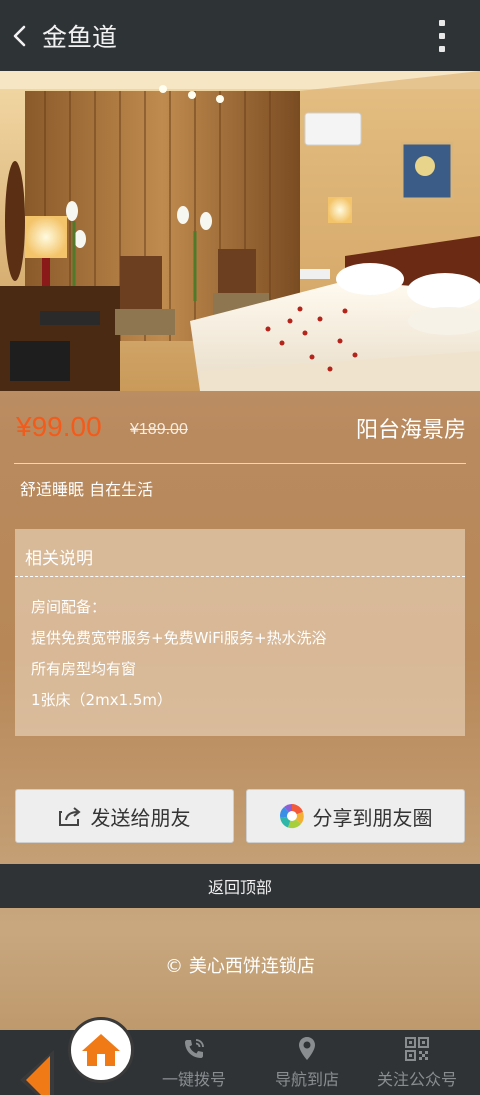 The height and width of the screenshot is (1095, 480). Describe the element at coordinates (59, 426) in the screenshot. I see `current-price: ¥99.00` at that location.